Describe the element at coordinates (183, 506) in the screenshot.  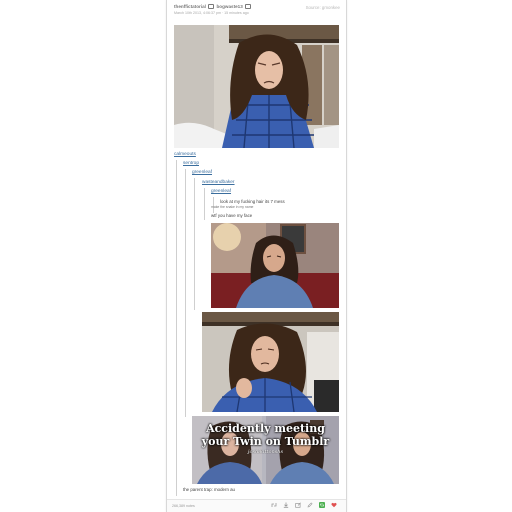
I see `note-count: 266,389 notes` at that location.